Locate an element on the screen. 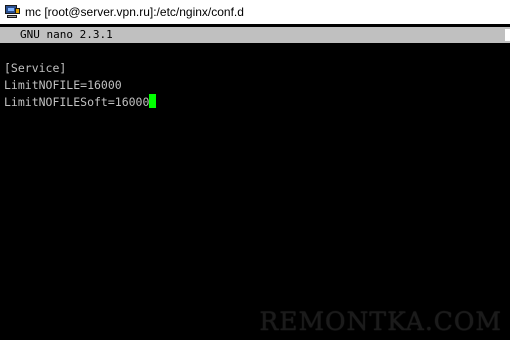 Image resolution: width=510 pixels, height=340 pixels. editor-line-3: LimitNOFILESoft=16000 is located at coordinates (80, 102).